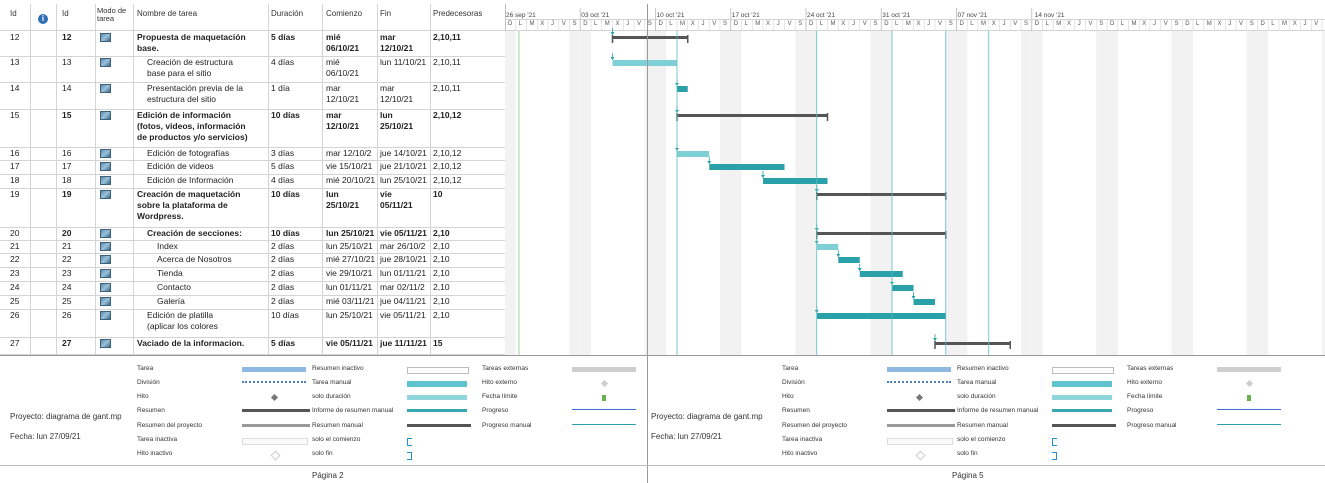  What do you see at coordinates (15, 153) in the screenshot?
I see `row-id: 16` at bounding box center [15, 153].